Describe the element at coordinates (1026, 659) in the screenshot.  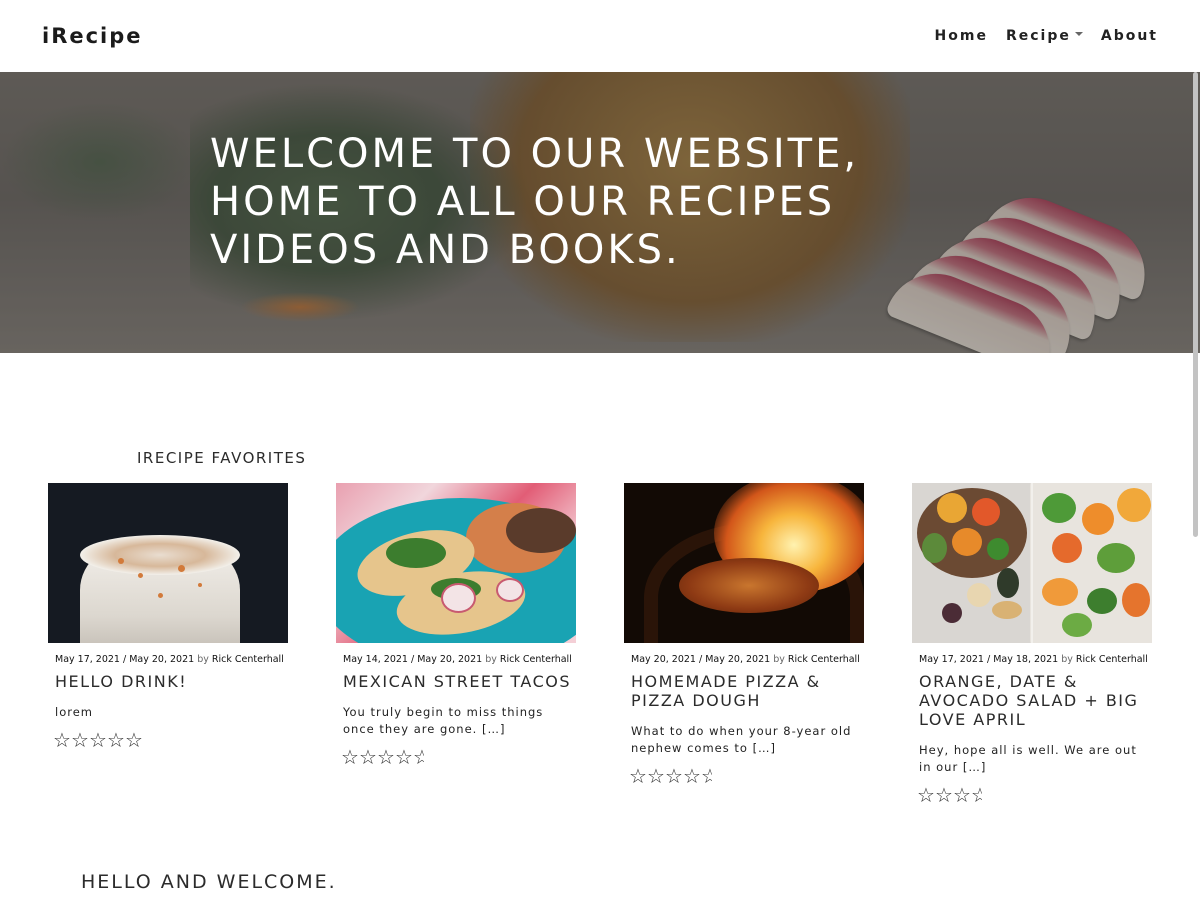
I see `updated-date: May 18, 2021` at that location.